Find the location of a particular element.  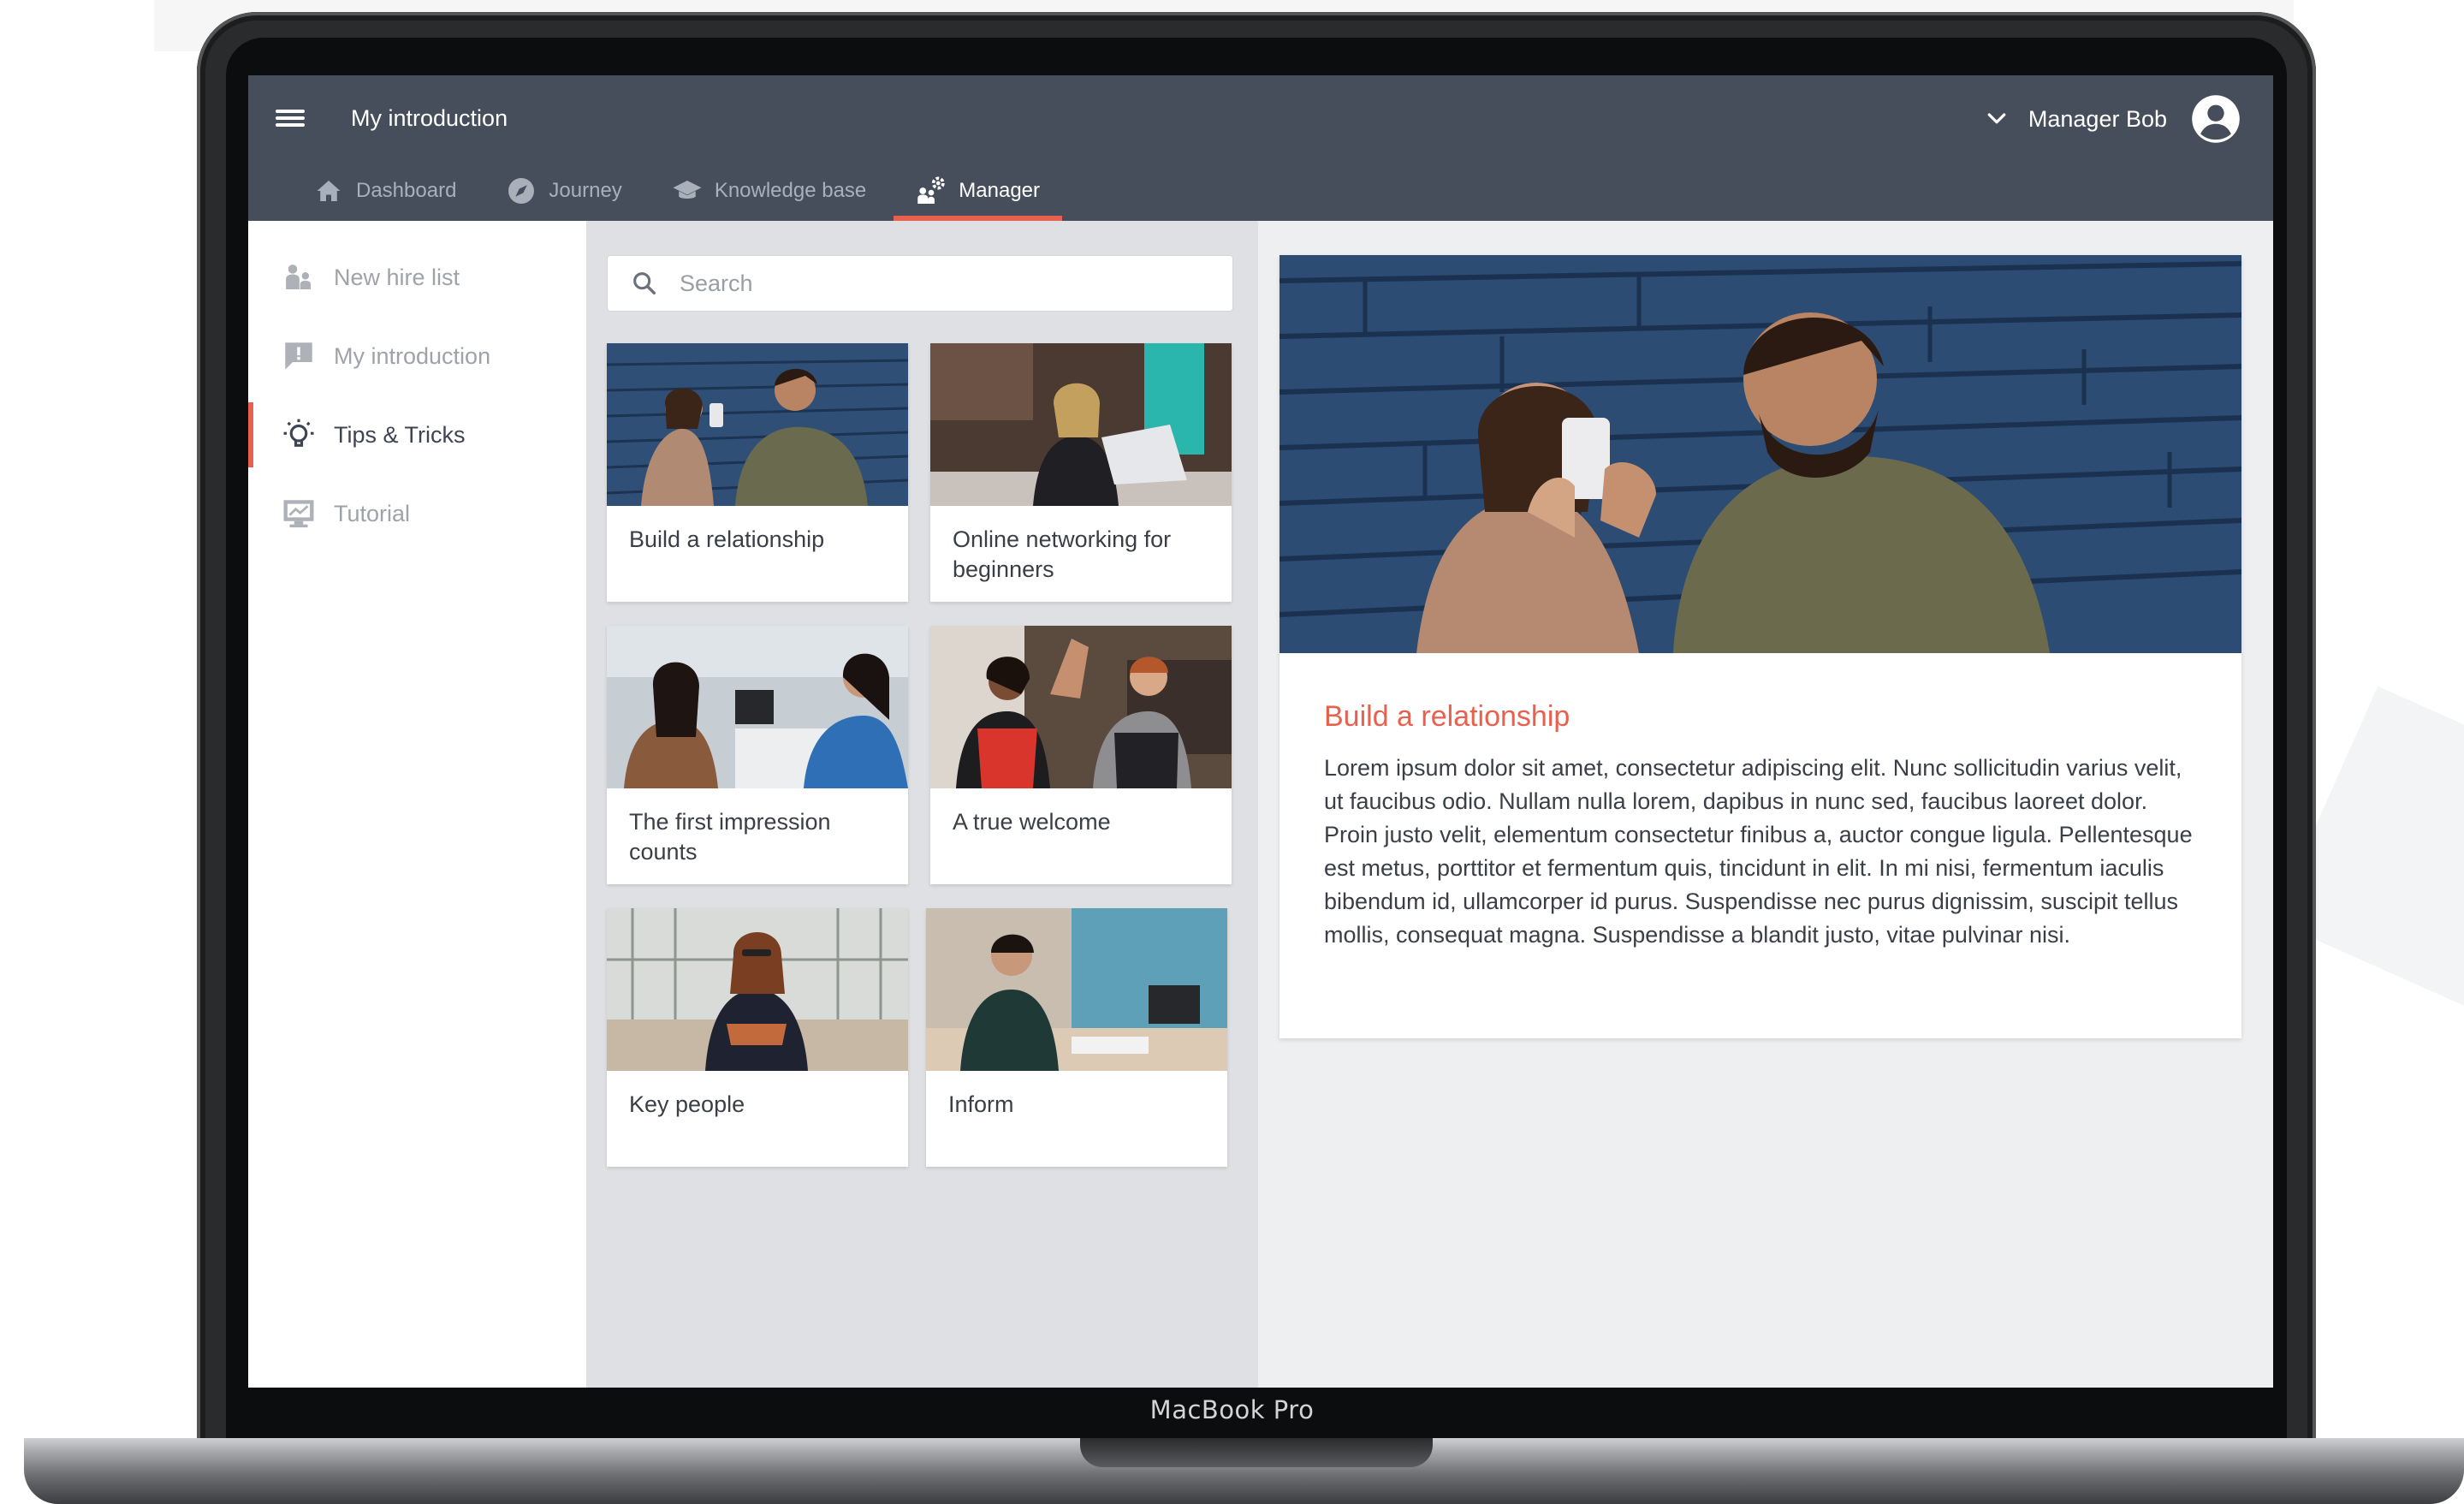

tab-journey: Journey is located at coordinates (564, 191).